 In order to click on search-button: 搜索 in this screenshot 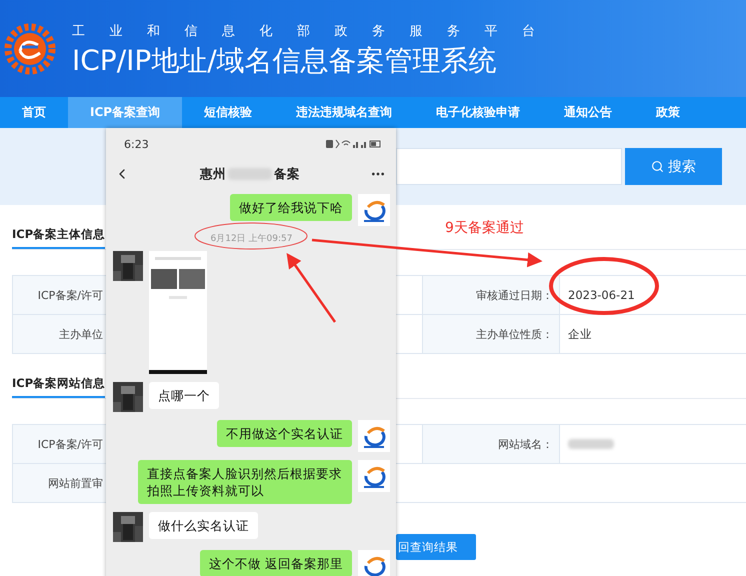, I will do `click(673, 166)`.